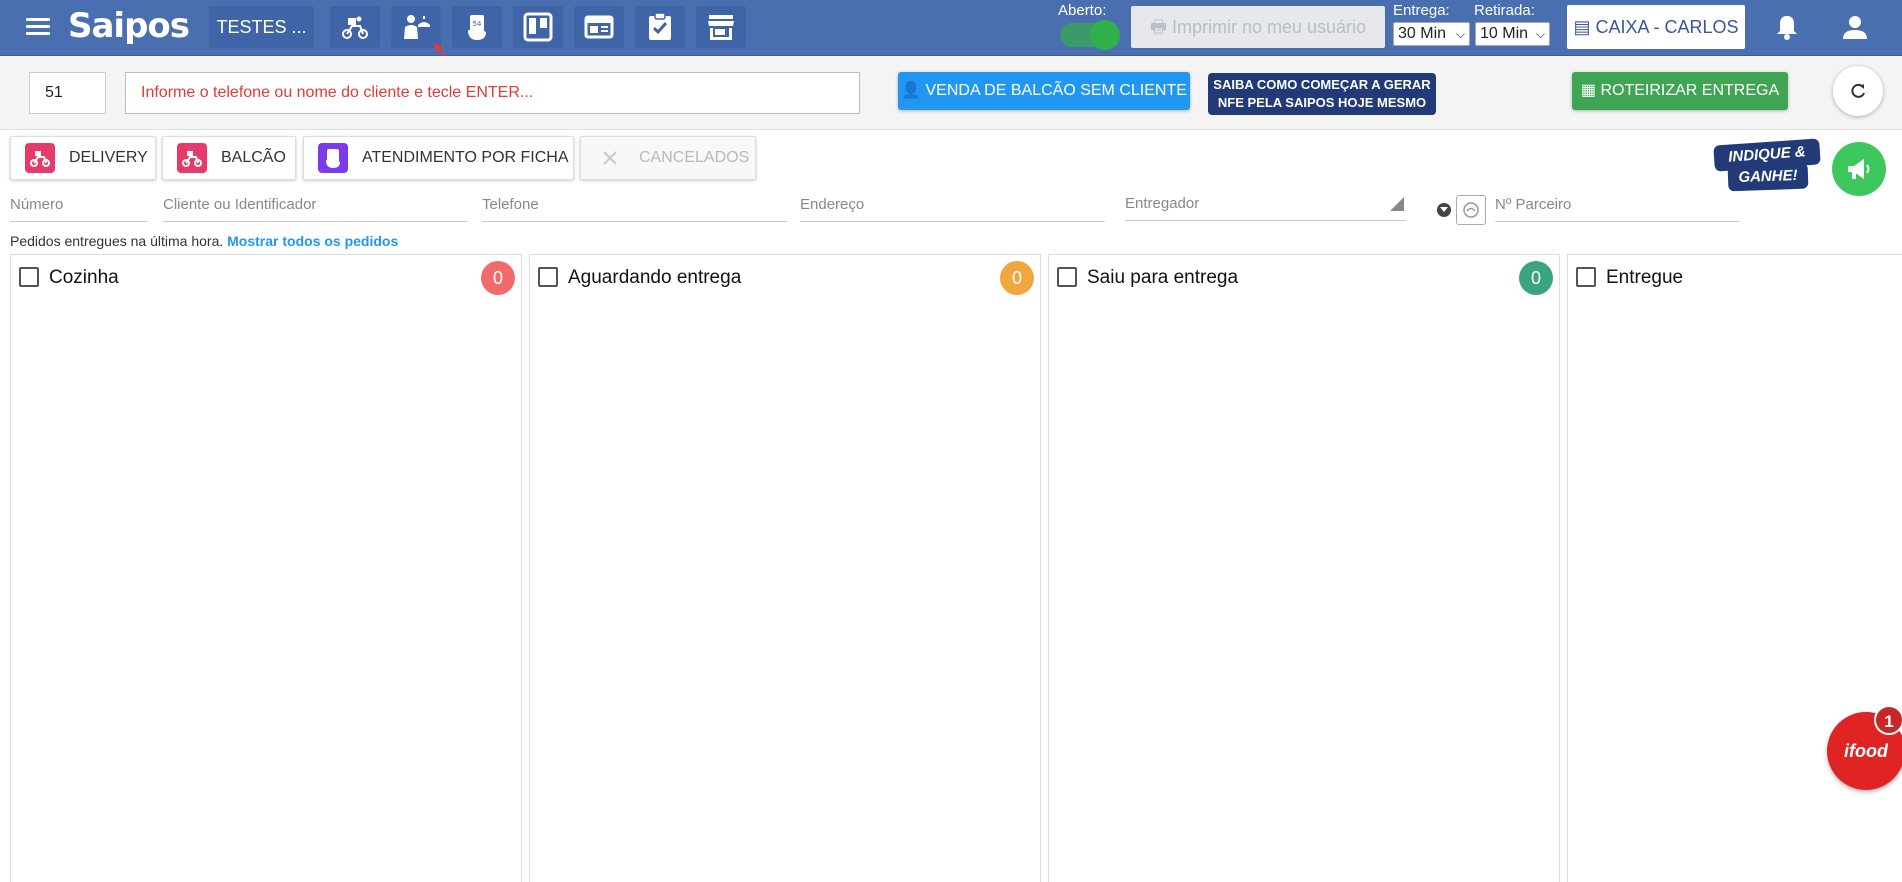 The width and height of the screenshot is (1902, 882). I want to click on megaphone-icon, so click(1859, 169).